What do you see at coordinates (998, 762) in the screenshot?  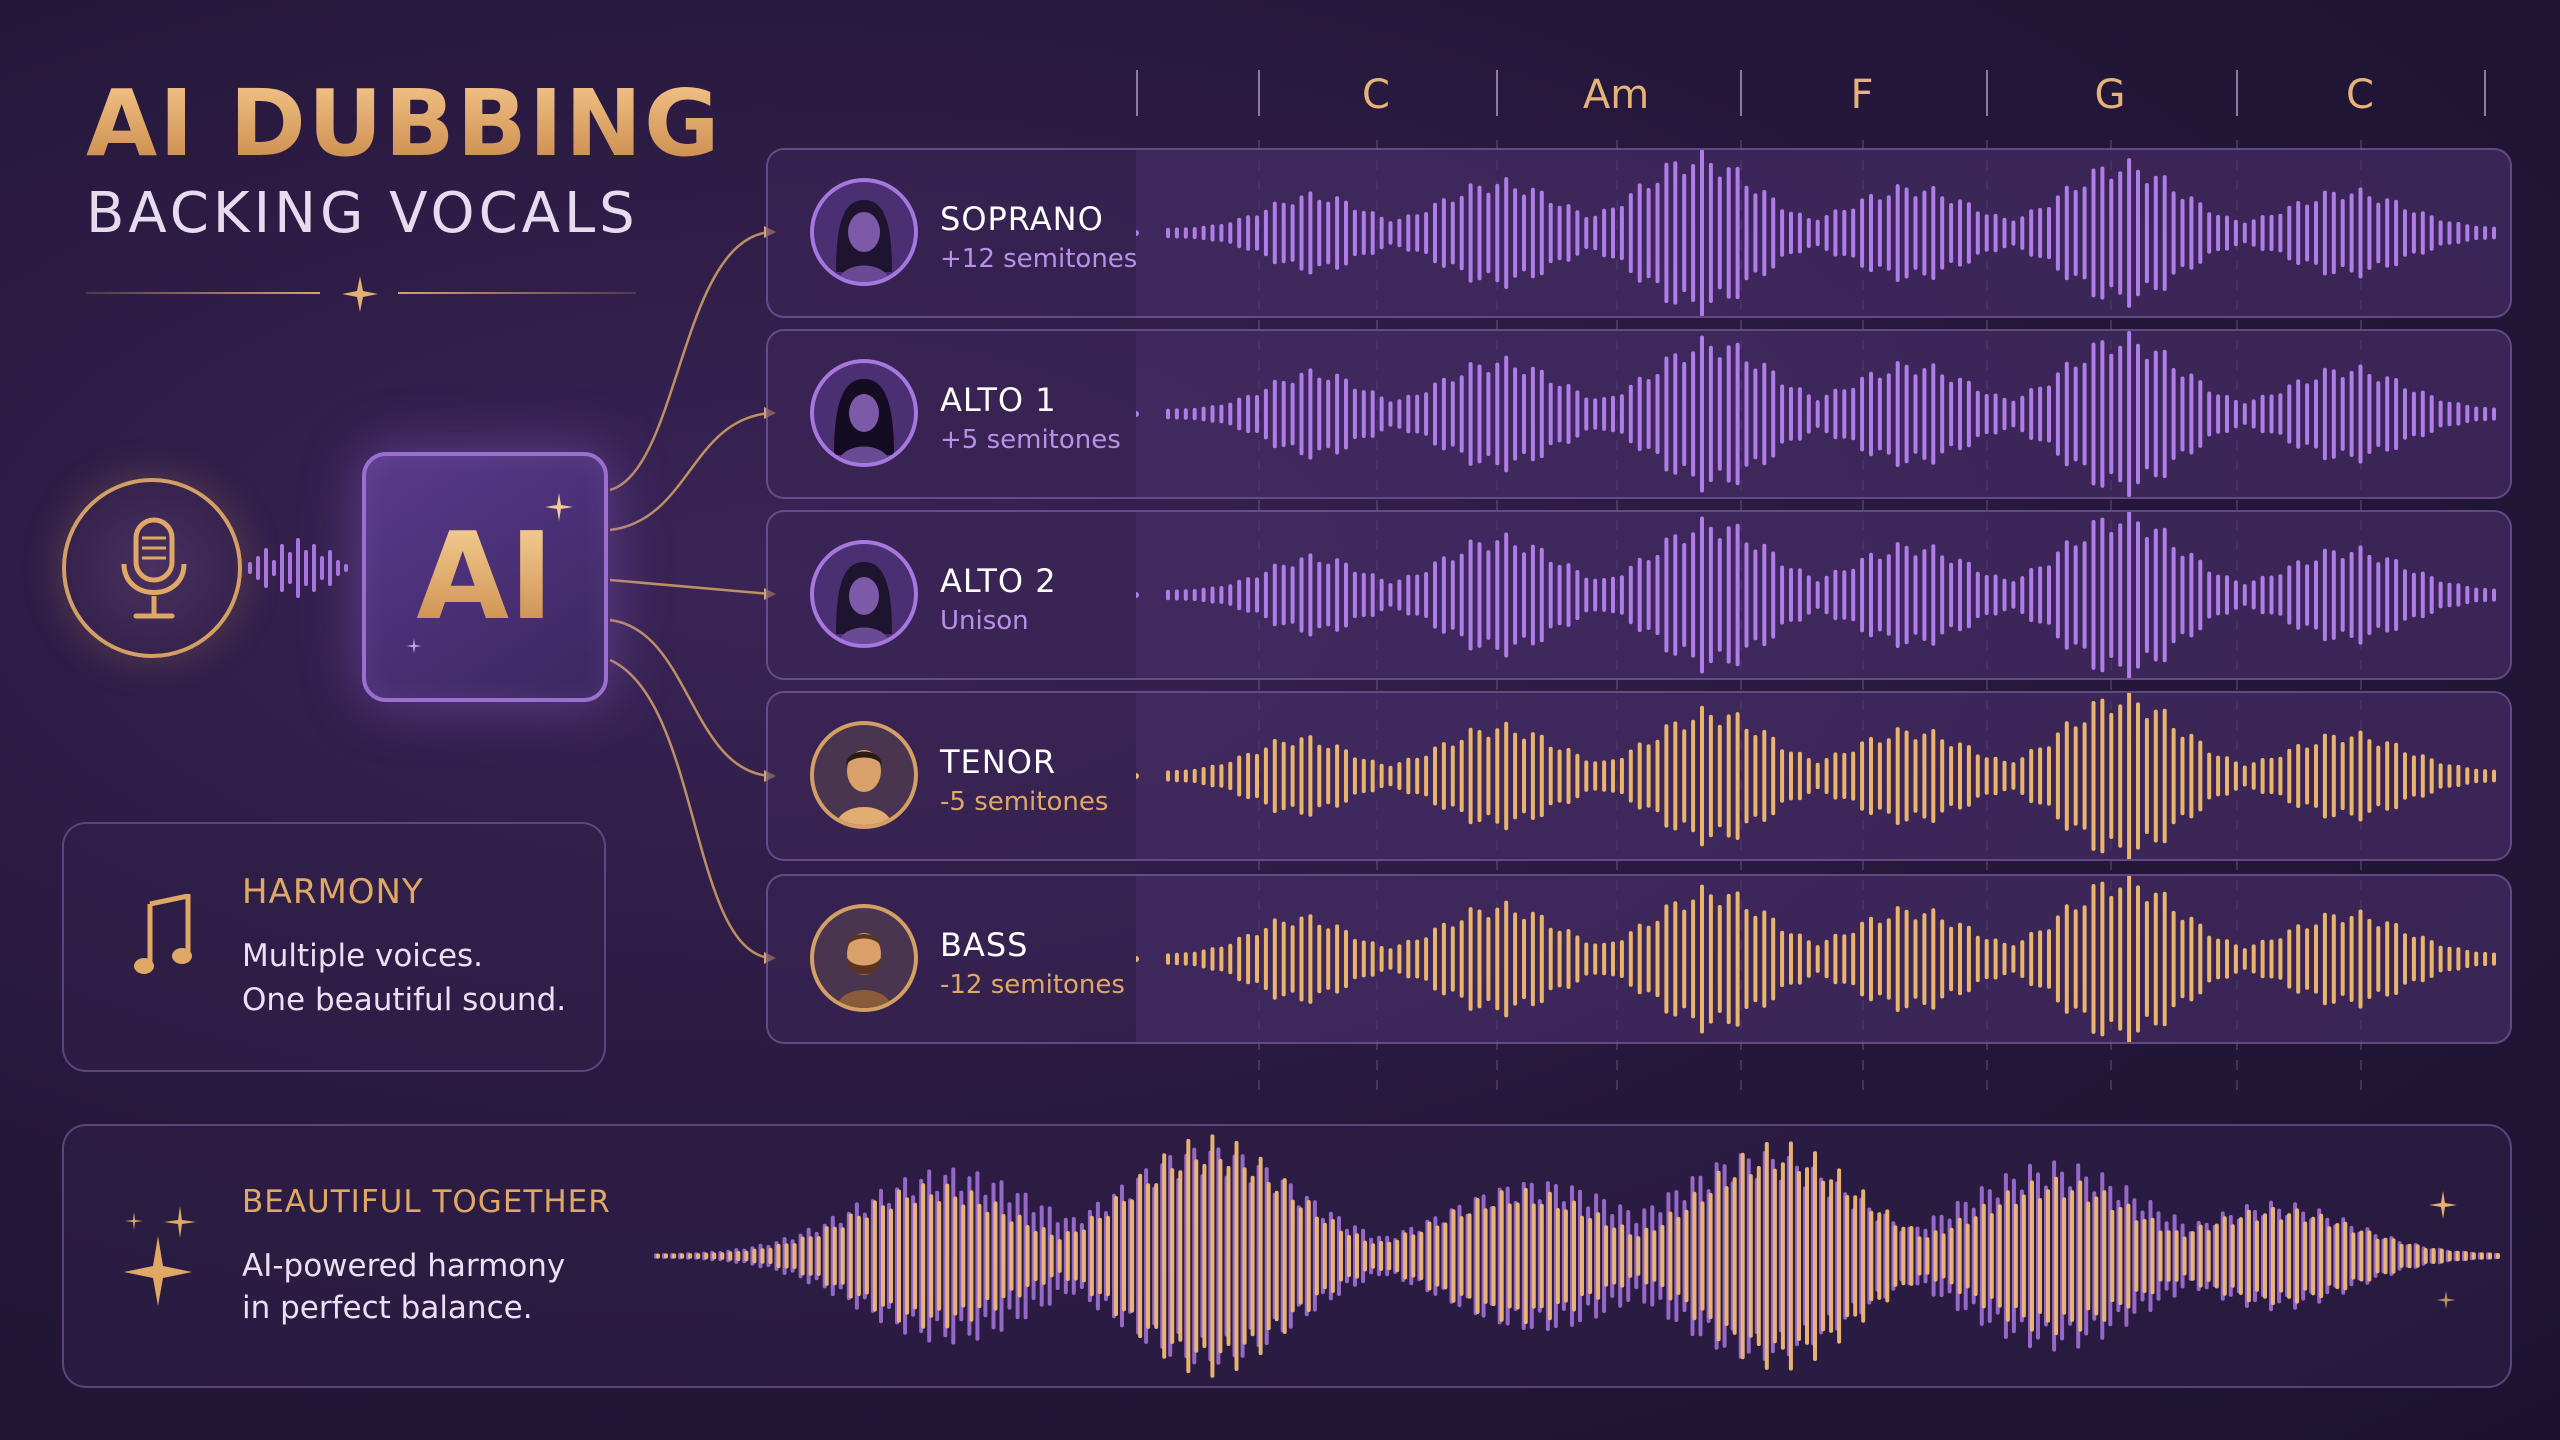 I see `track-name: TENOR` at bounding box center [998, 762].